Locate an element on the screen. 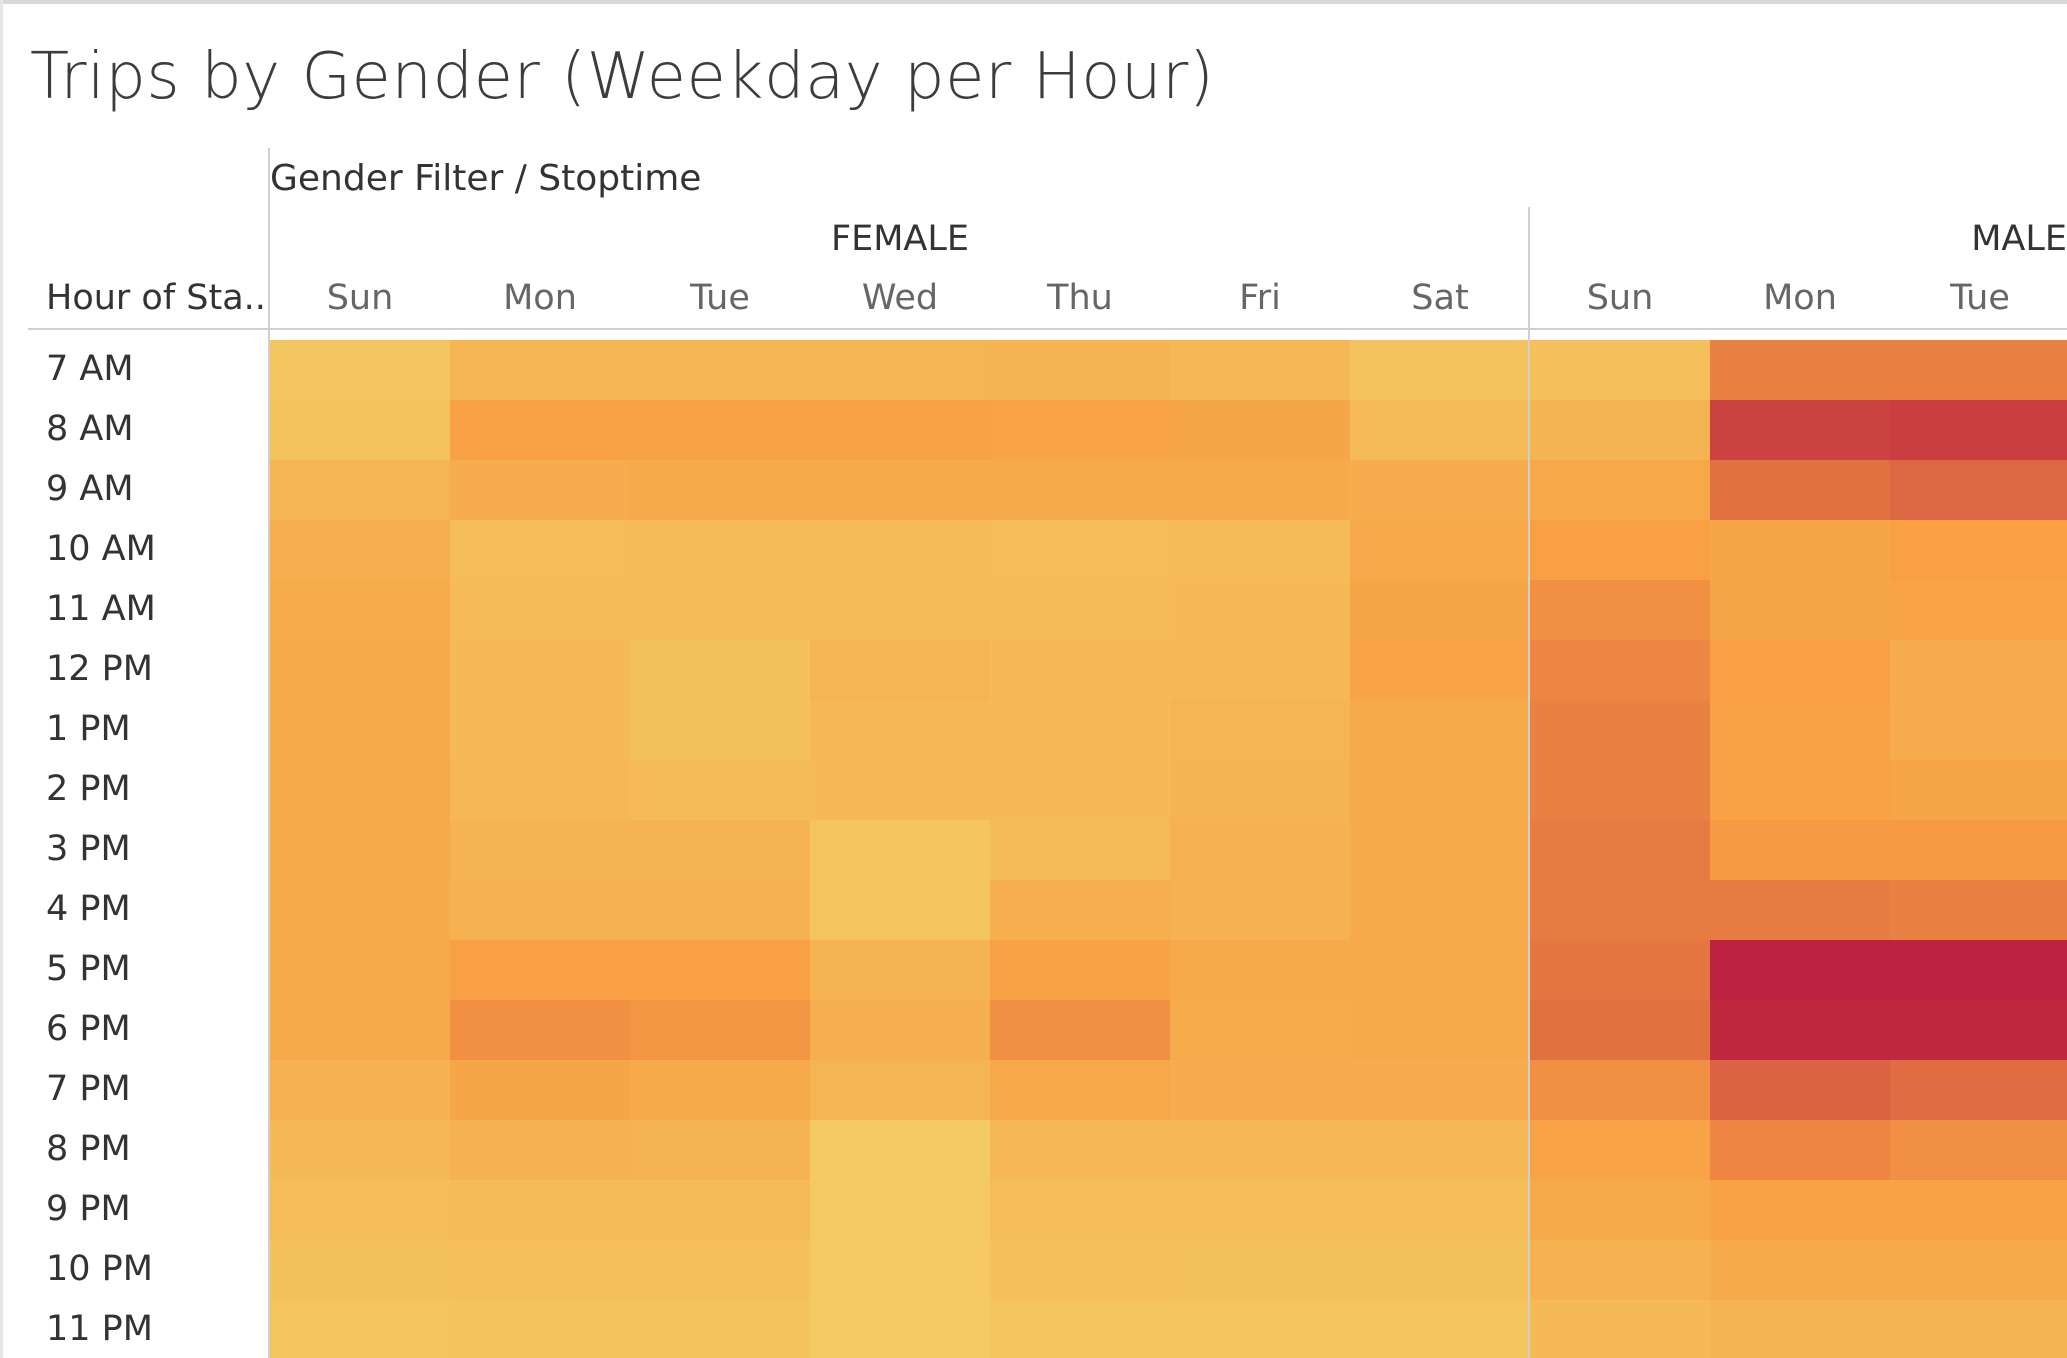 The width and height of the screenshot is (2067, 1358). heatmap-cell-male-mon-6pm is located at coordinates (1800, 1030).